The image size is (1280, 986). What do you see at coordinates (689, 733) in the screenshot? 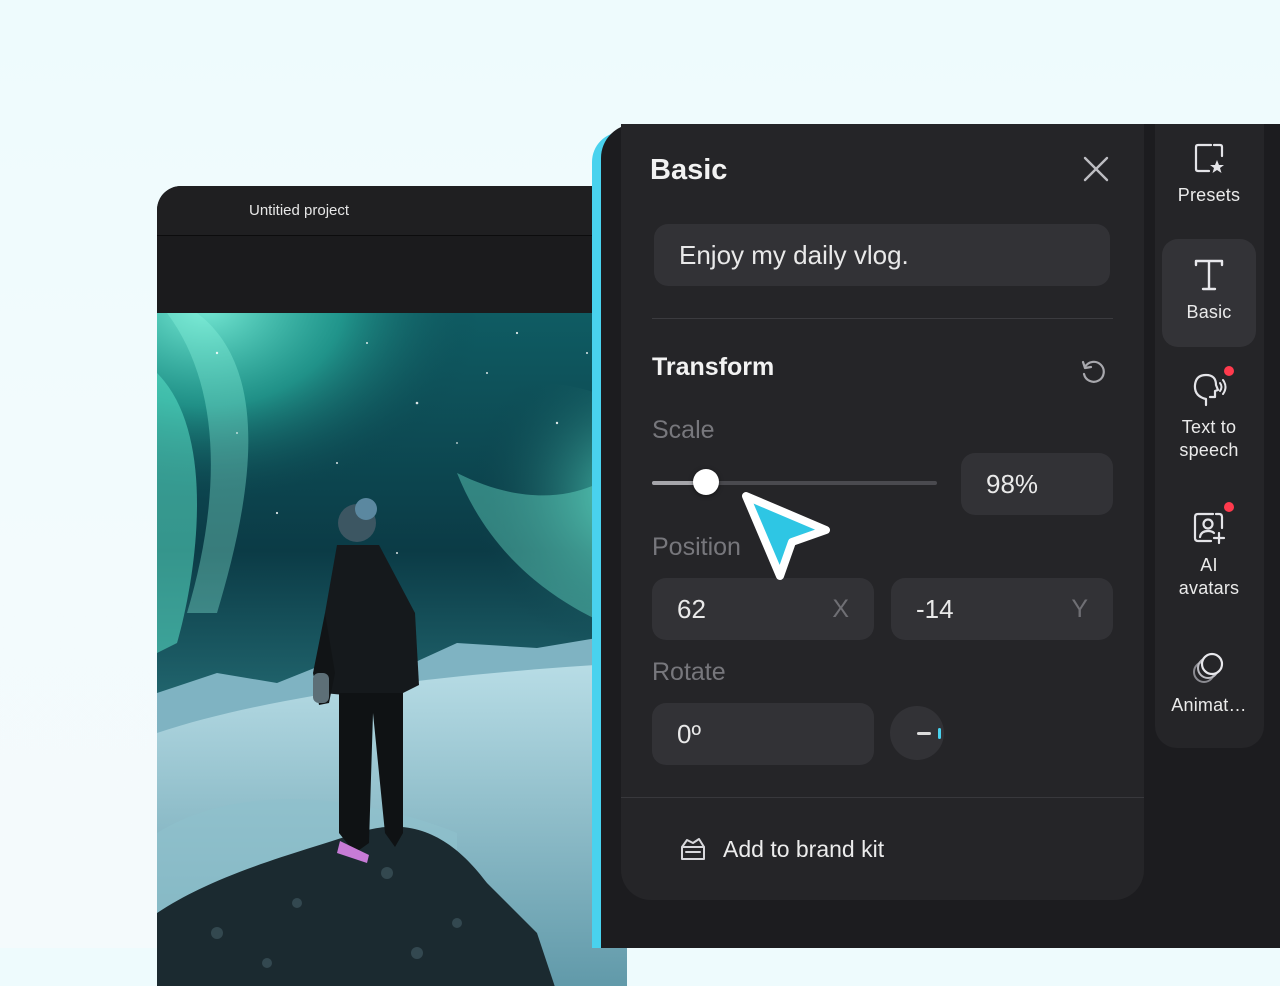
I see `rotate-value: 0º` at bounding box center [689, 733].